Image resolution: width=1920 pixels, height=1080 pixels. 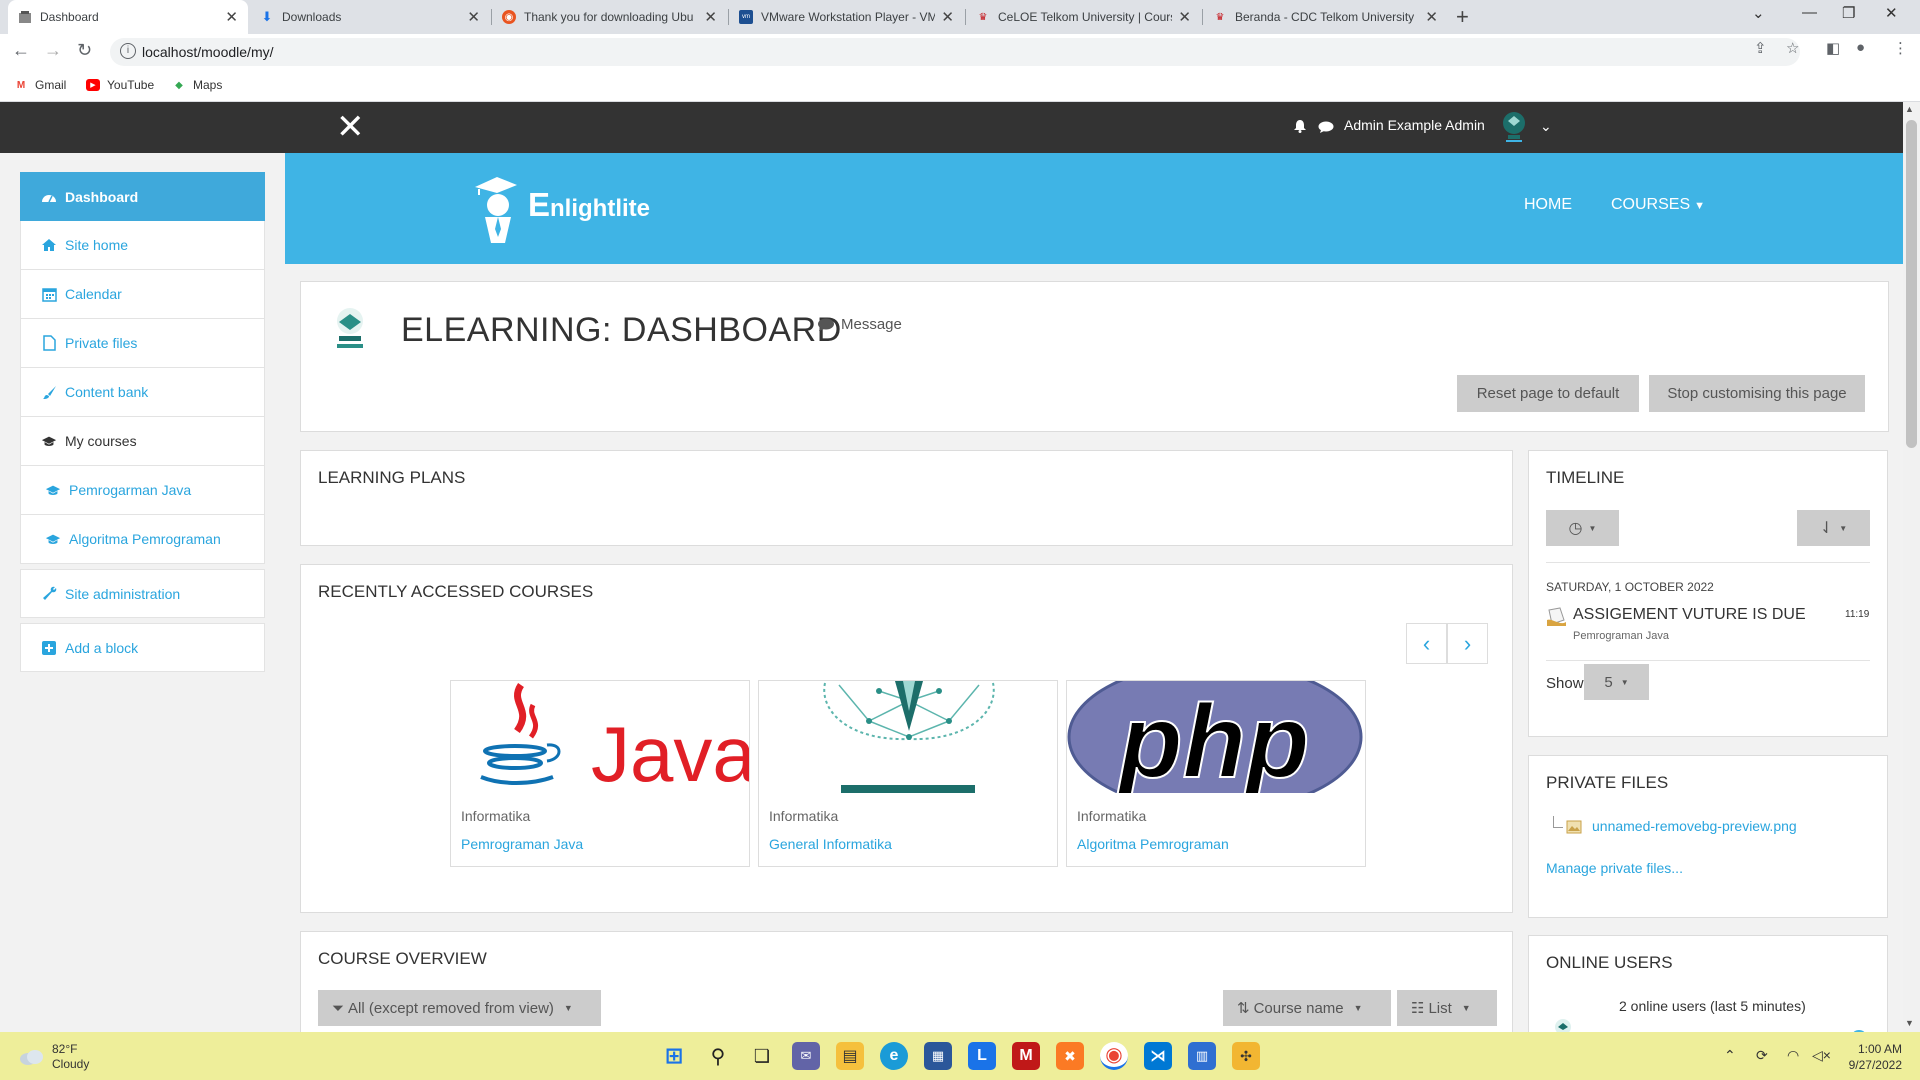 I want to click on bookmark-maps: ◆ Maps, so click(x=197, y=85).